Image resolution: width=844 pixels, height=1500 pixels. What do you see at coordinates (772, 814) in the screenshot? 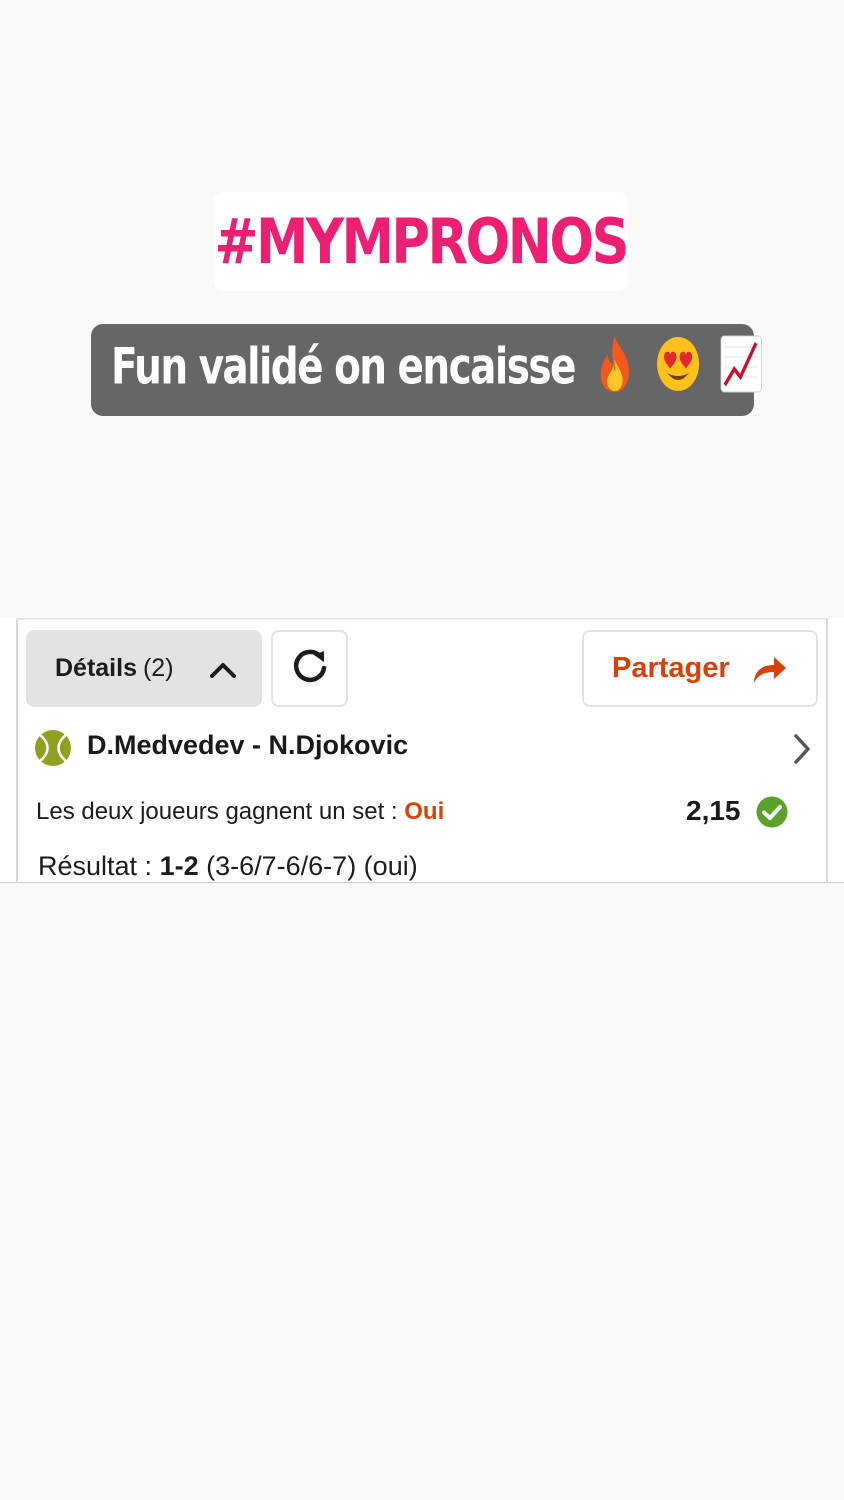
I see `check-circle-icon` at bounding box center [772, 814].